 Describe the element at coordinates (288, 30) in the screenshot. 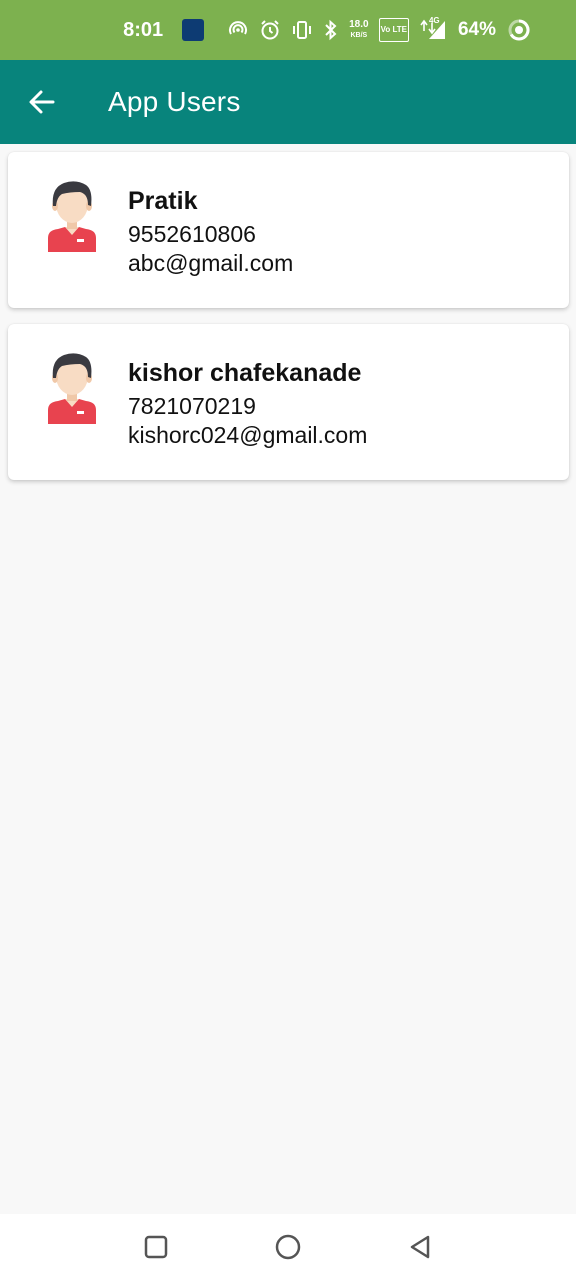

I see `status-bar: 8:01 18.0 KB/S Vo LTE 4G 64%` at that location.